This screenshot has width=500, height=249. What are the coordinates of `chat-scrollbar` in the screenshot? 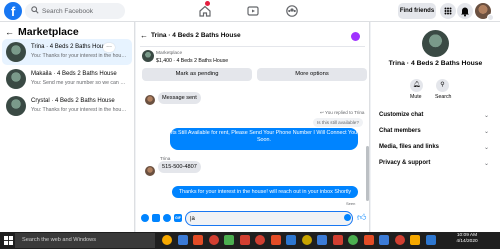 It's located at (367, 173).